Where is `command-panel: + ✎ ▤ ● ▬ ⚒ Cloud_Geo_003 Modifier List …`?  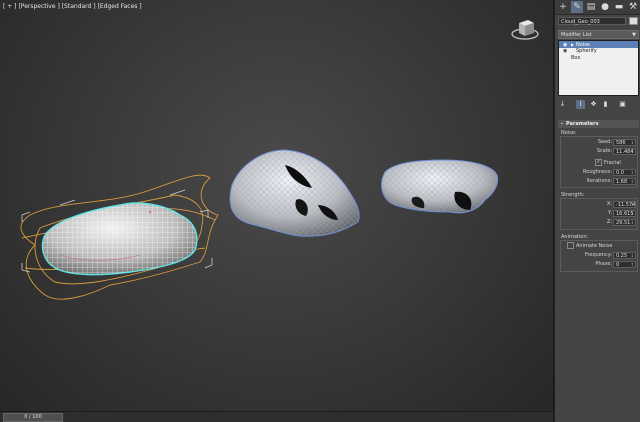 command-panel: + ✎ ▤ ● ▬ ⚒ Cloud_Geo_003 Modifier List … is located at coordinates (597, 211).